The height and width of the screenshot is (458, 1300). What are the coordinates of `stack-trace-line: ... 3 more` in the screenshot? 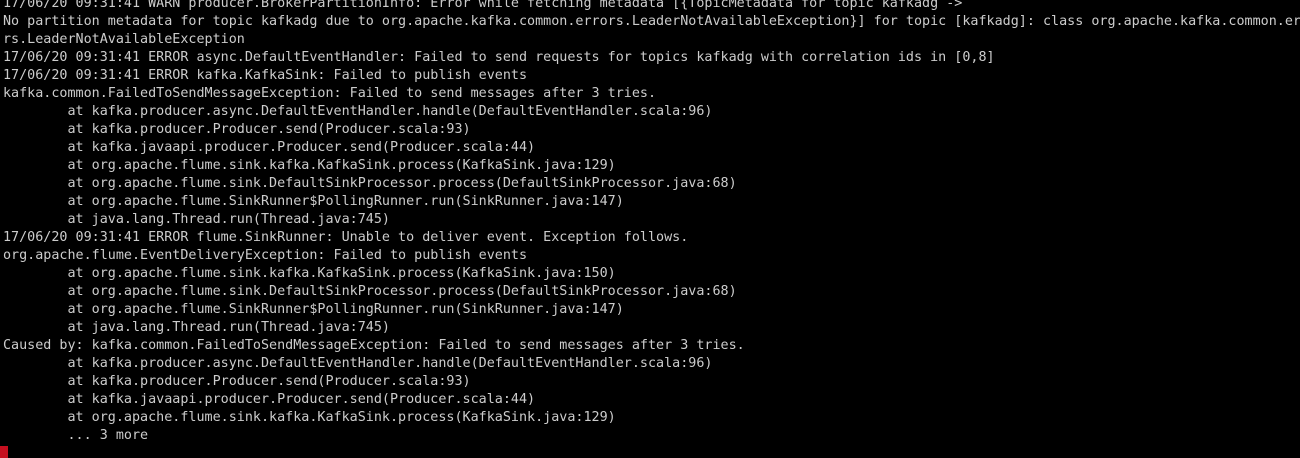 It's located at (76, 435).